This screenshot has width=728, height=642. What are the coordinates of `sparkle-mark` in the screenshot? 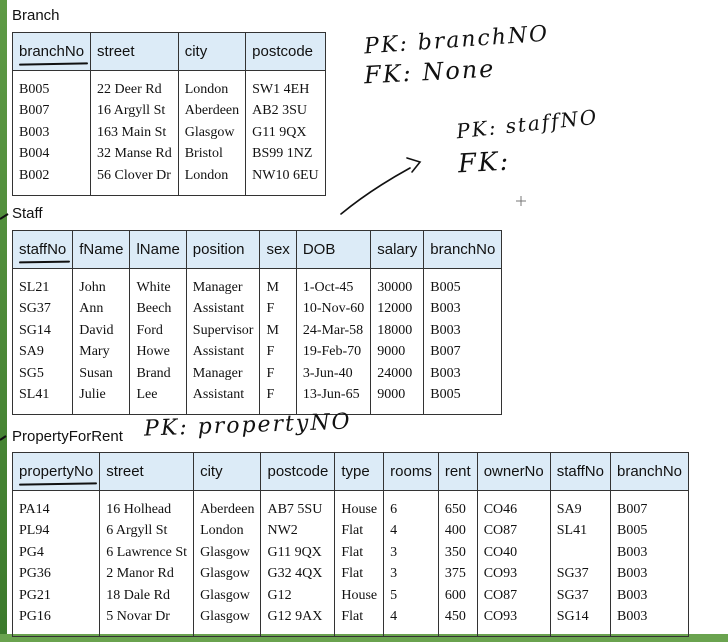 It's located at (521, 201).